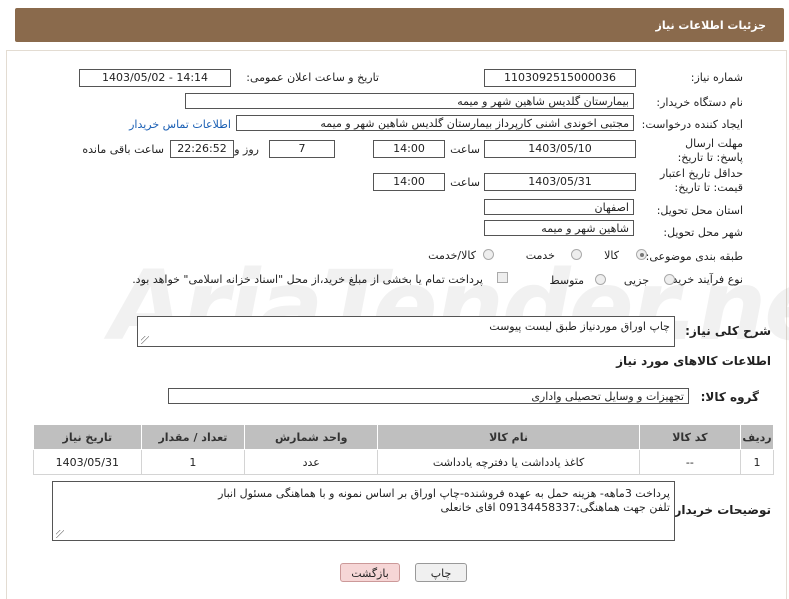 This screenshot has width=789, height=599. What do you see at coordinates (508, 437) in the screenshot?
I see `table-header: نام کالا` at bounding box center [508, 437].